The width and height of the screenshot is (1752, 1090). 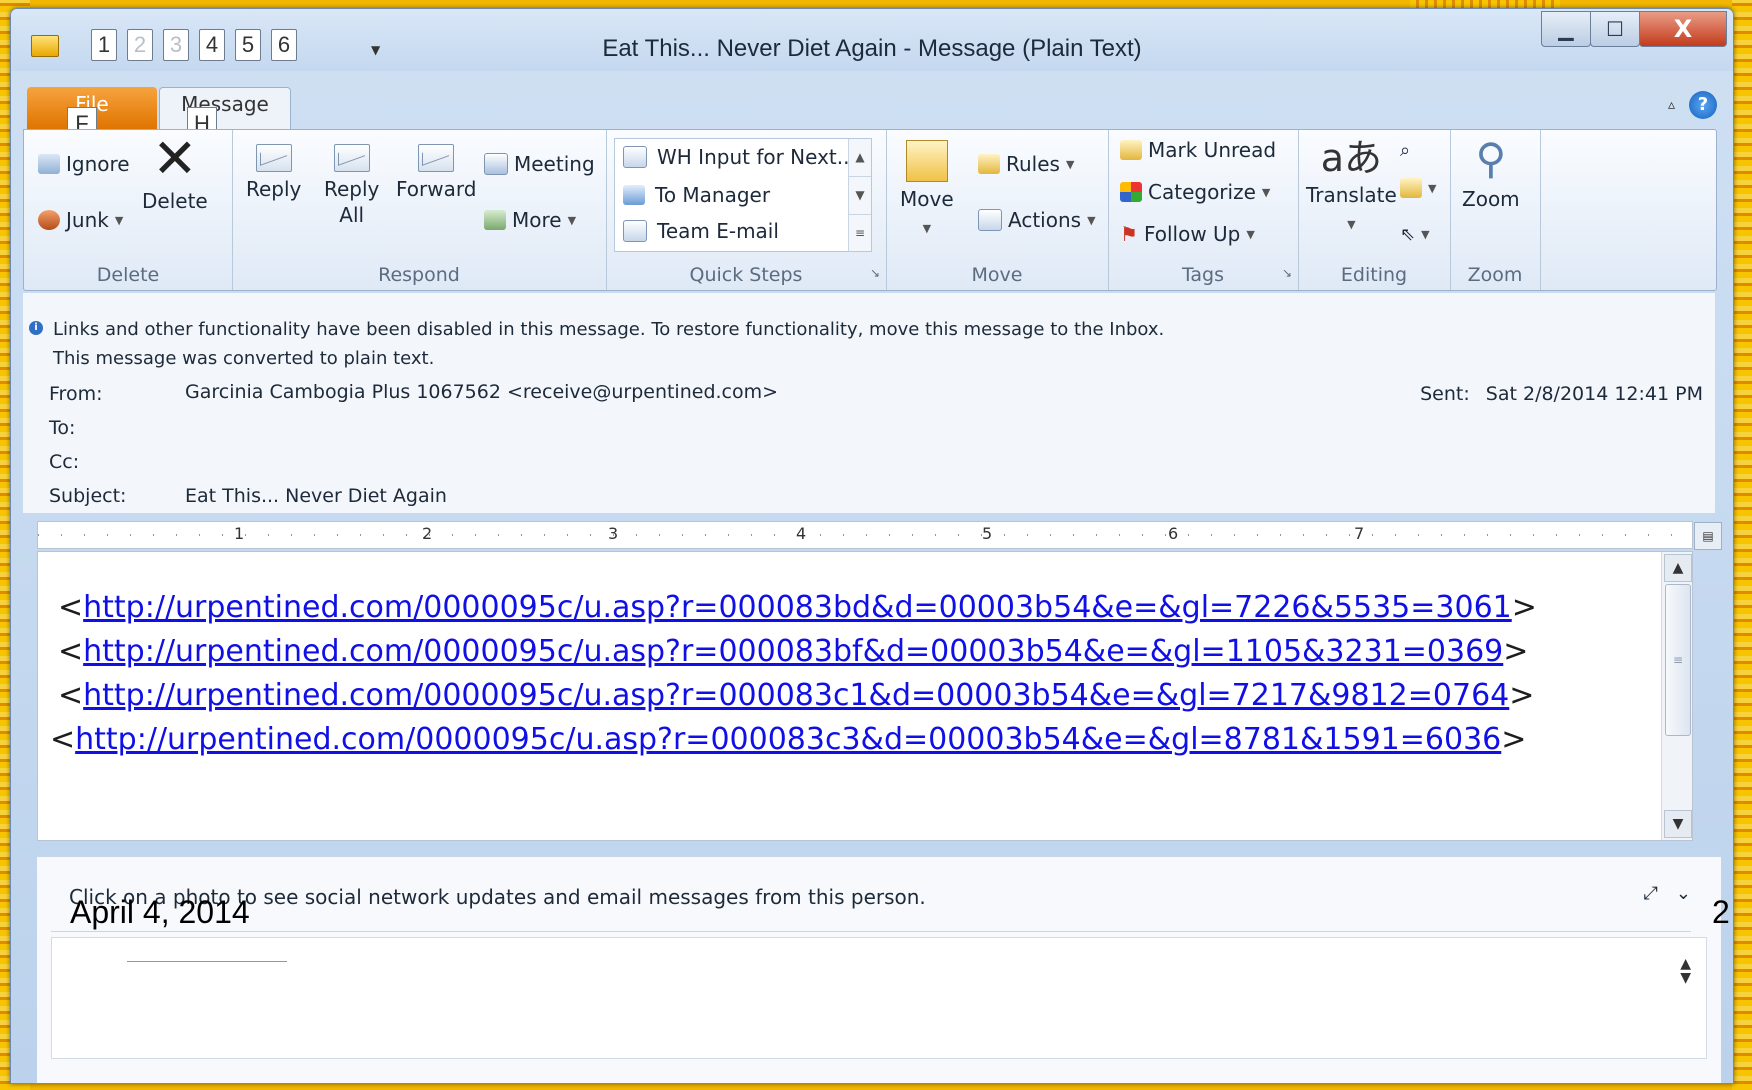 What do you see at coordinates (1671, 105) in the screenshot?
I see `minimize-ribbon-icon: ▵` at bounding box center [1671, 105].